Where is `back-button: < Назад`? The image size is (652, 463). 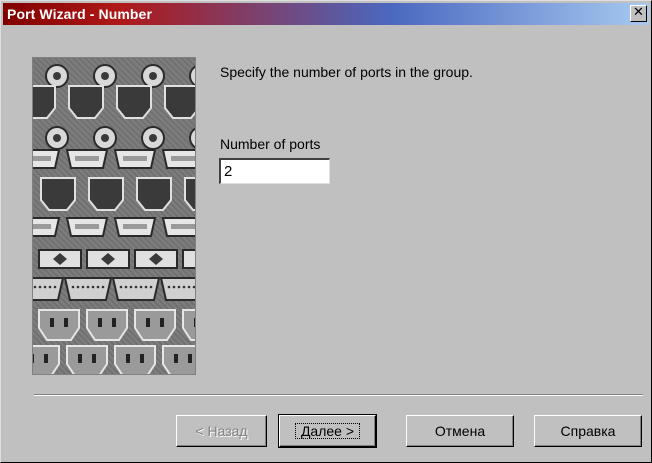 back-button: < Назад is located at coordinates (221, 431).